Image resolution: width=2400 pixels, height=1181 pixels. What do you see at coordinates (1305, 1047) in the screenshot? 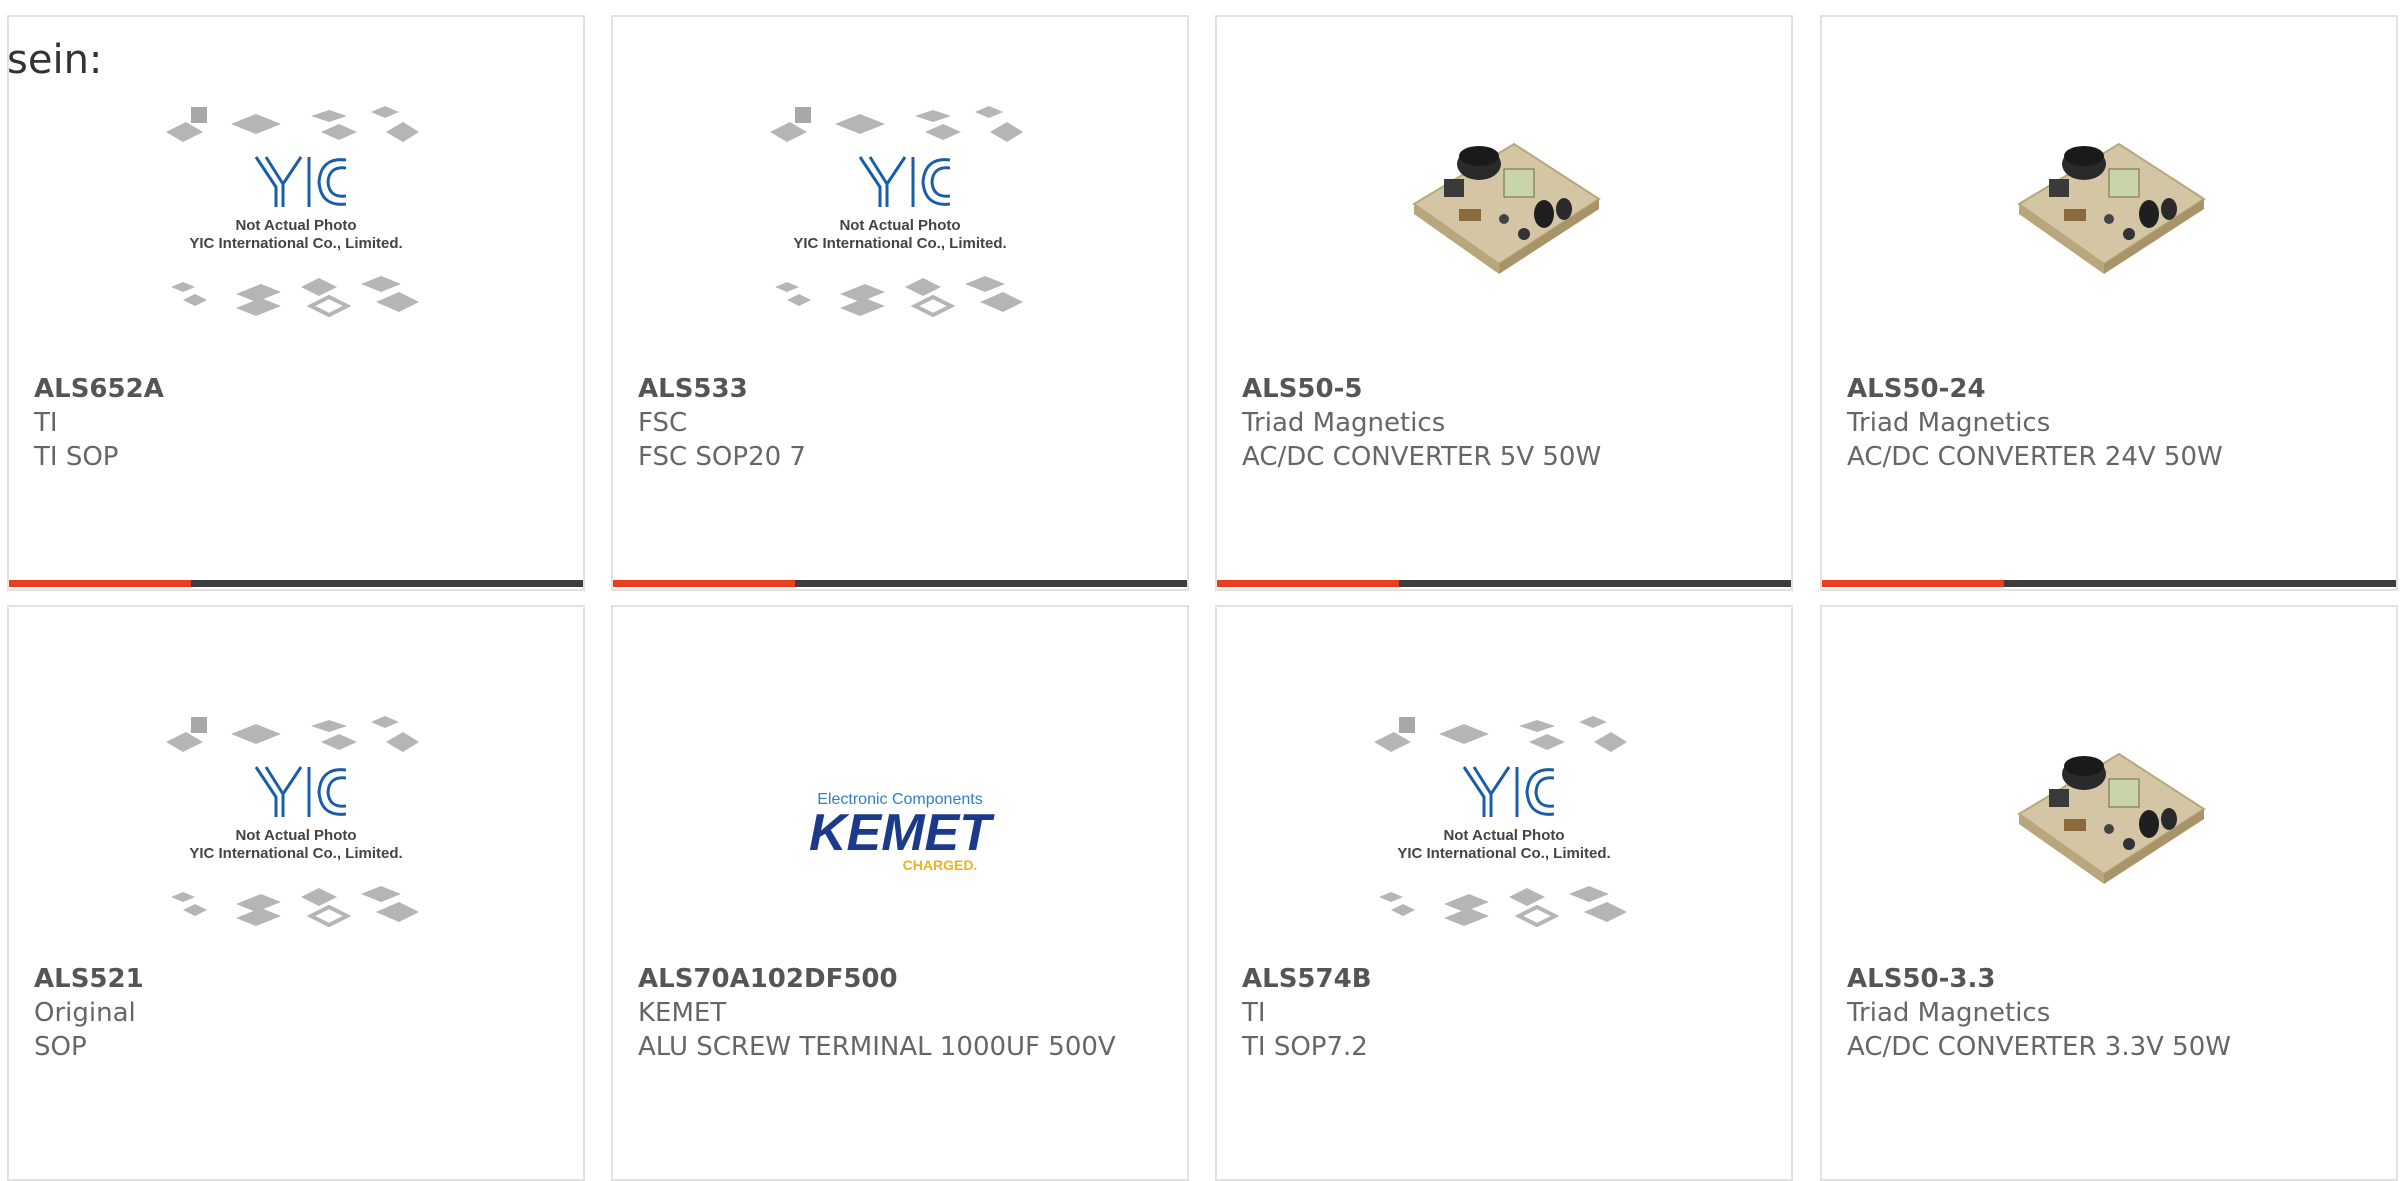
I see `product-description: TI SOP7.2` at bounding box center [1305, 1047].